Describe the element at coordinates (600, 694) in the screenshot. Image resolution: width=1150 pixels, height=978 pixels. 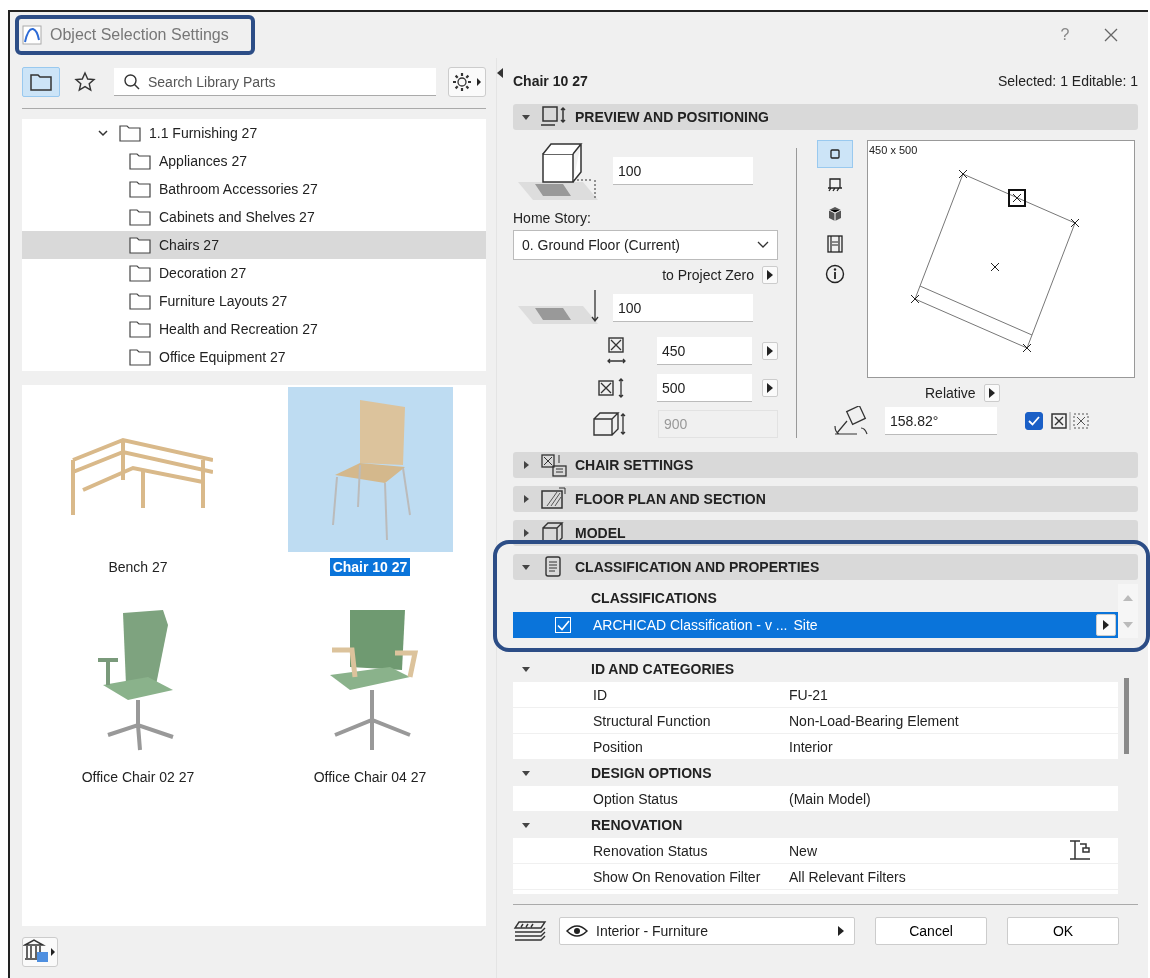
I see `property-name: ID` at that location.